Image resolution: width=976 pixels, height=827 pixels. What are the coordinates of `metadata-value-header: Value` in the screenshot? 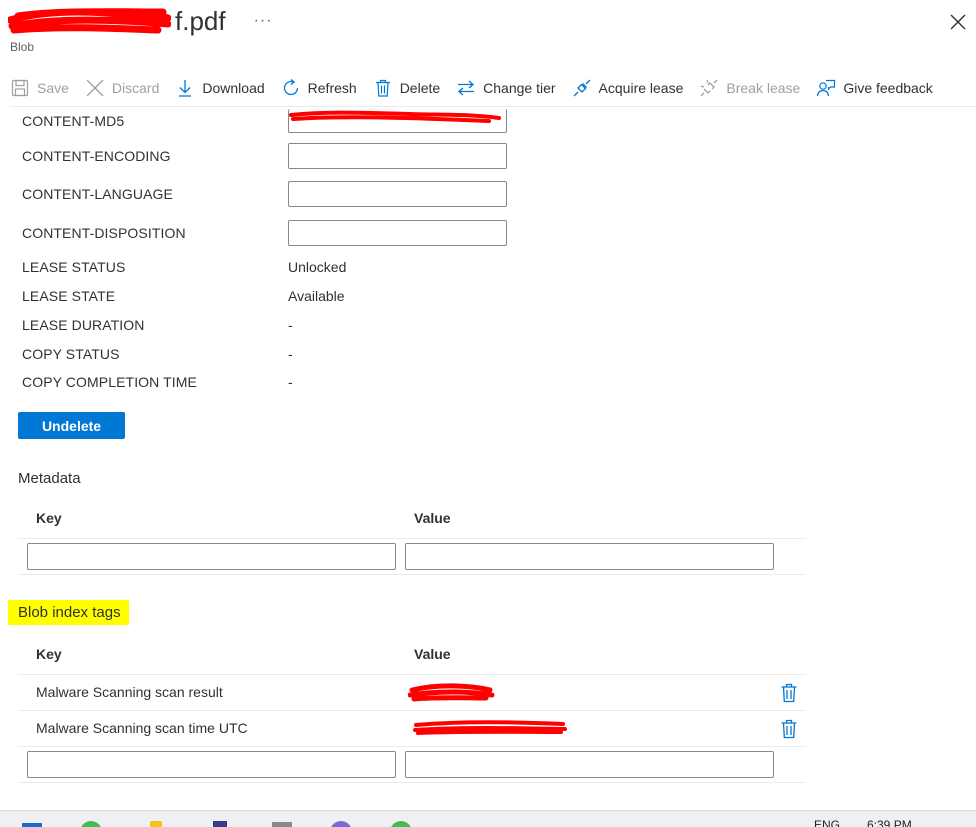 It's located at (432, 518).